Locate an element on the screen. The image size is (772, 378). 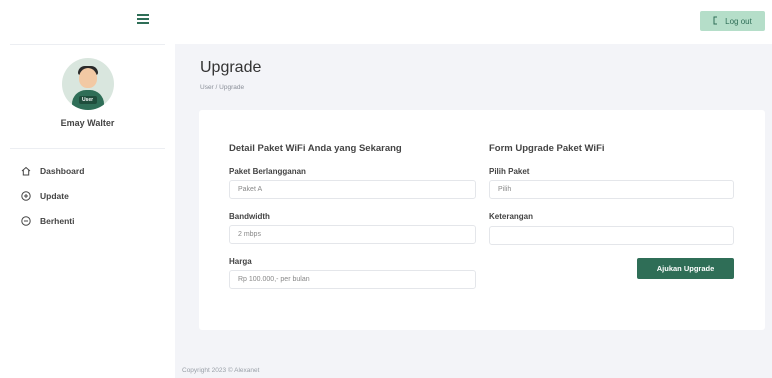
avatar-badge: User is located at coordinates (87, 100).